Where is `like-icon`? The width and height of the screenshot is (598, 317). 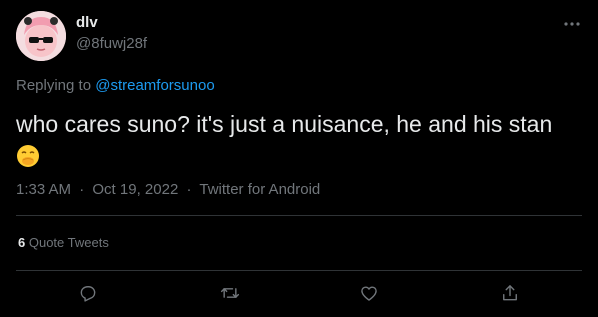 like-icon is located at coordinates (369, 293).